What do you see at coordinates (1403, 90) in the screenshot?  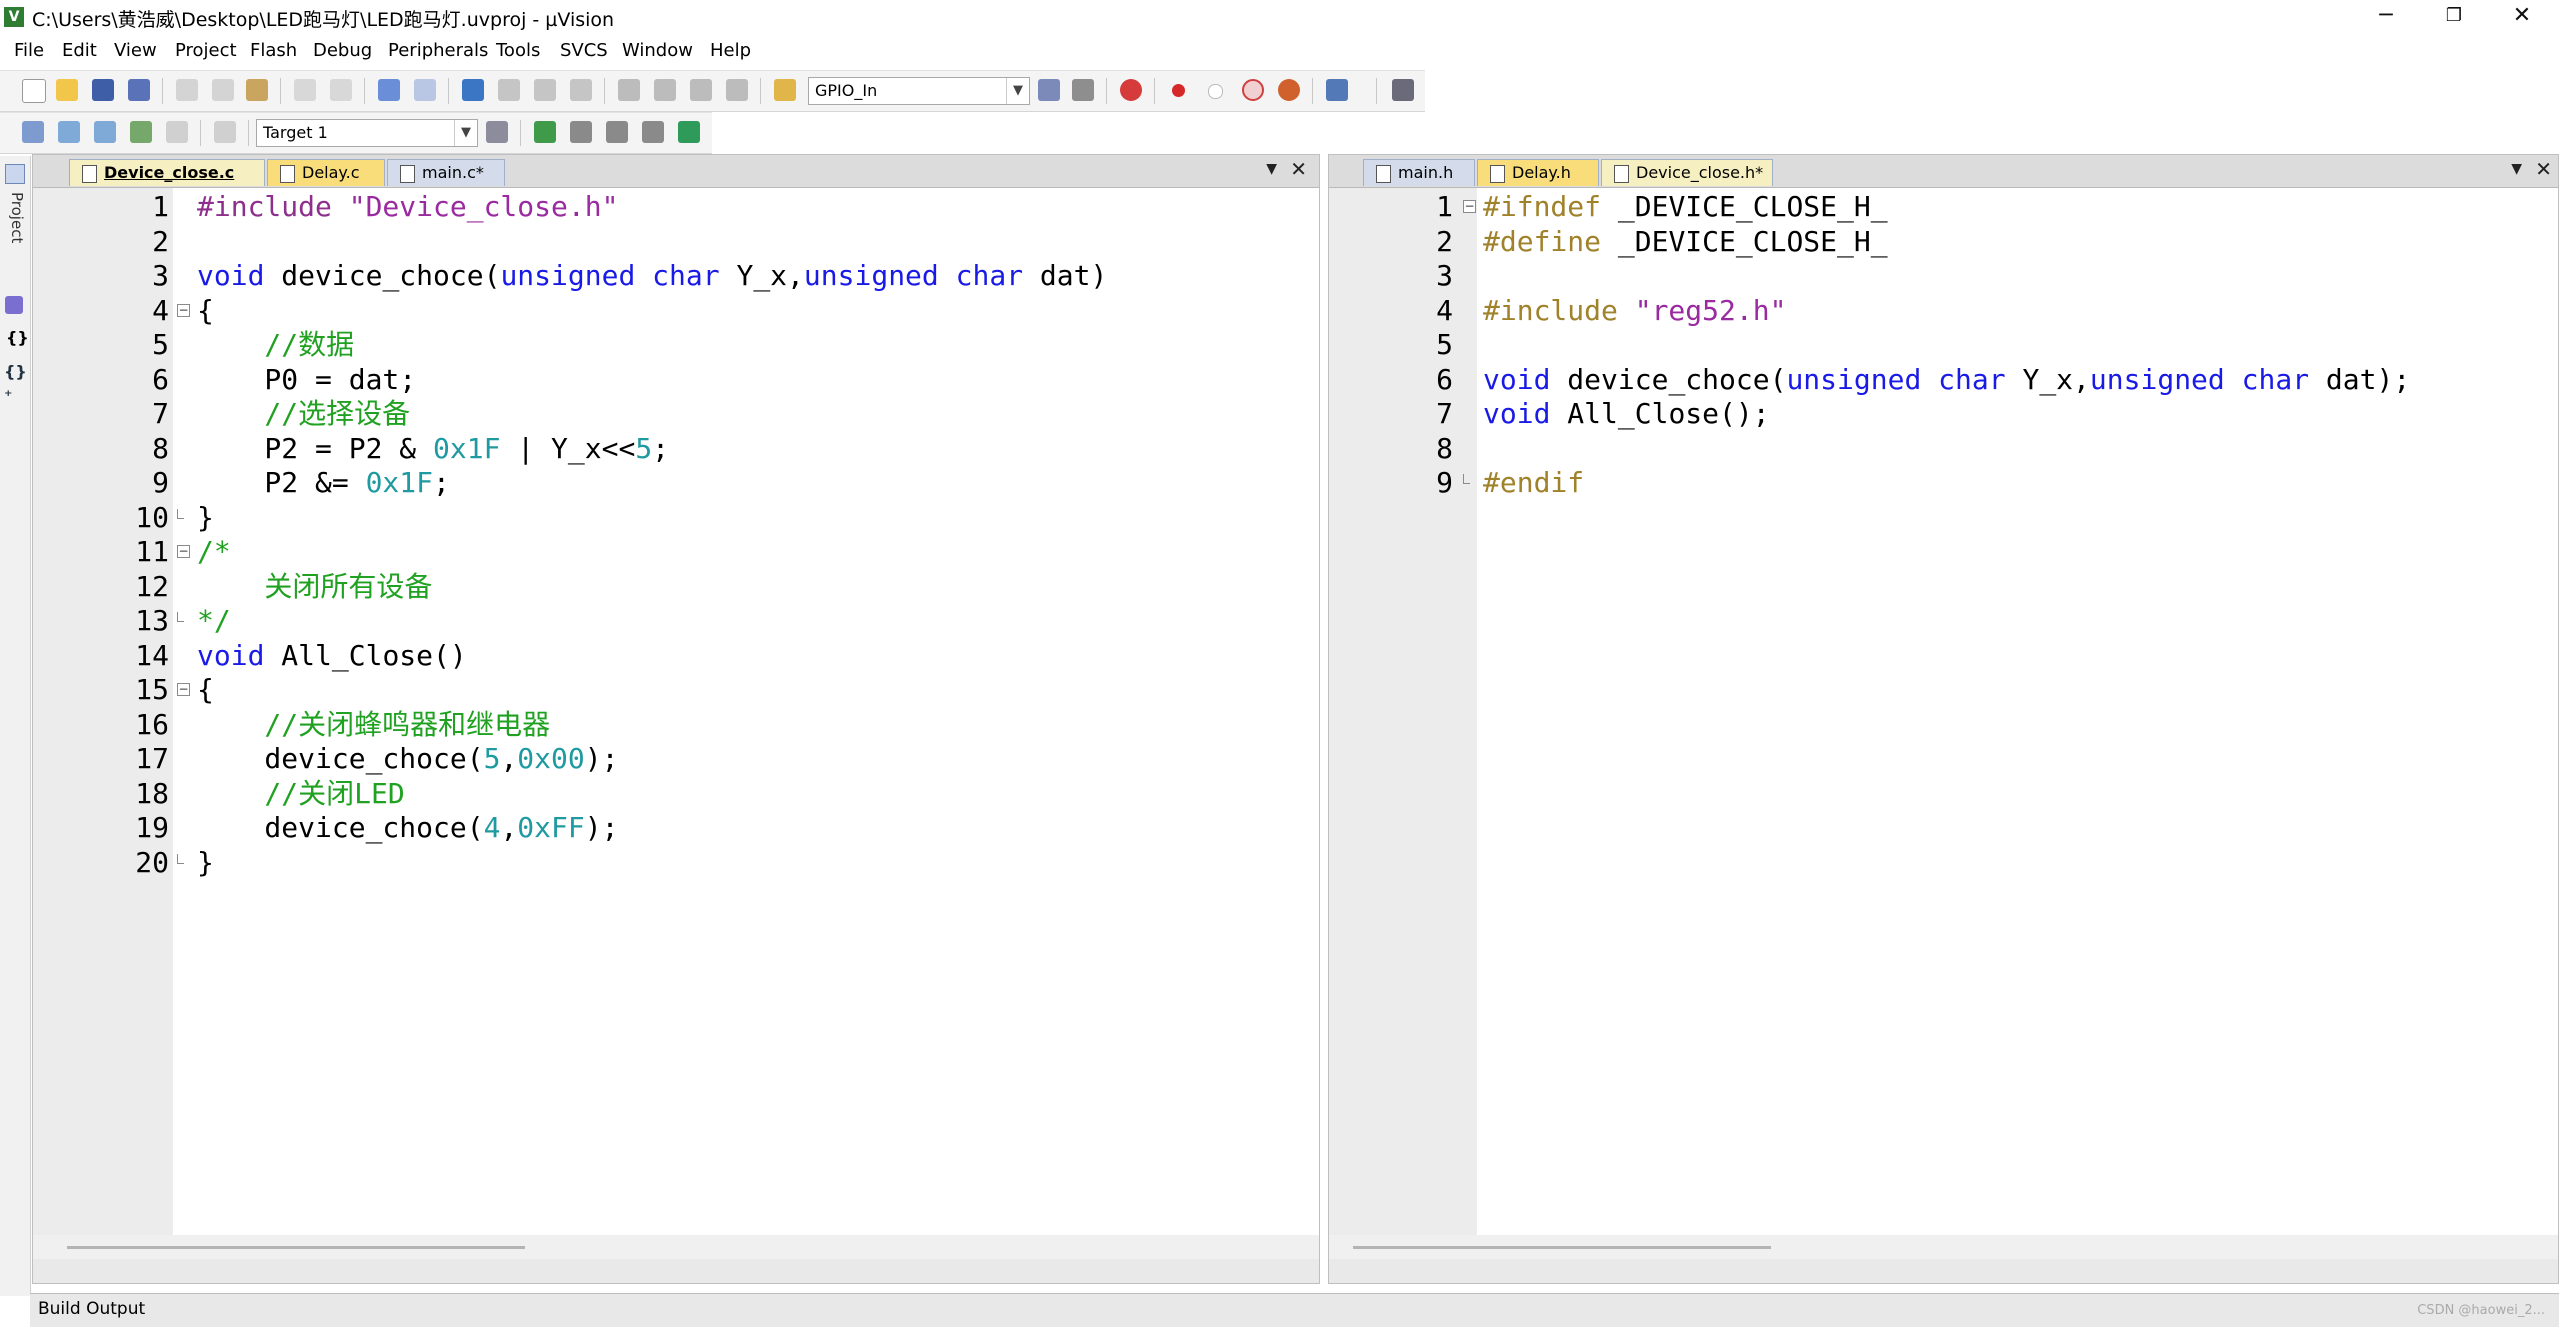 I see `configure-icon` at bounding box center [1403, 90].